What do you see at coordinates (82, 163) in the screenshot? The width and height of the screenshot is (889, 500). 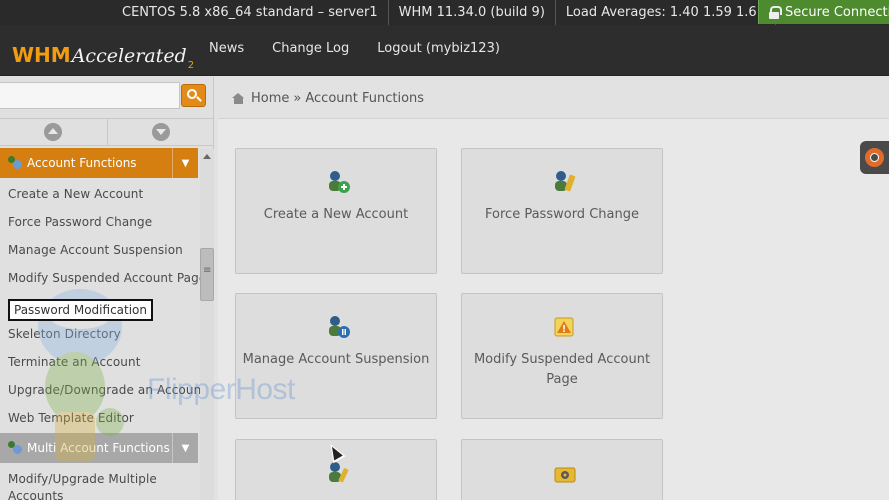 I see `group-label: Account Functions` at bounding box center [82, 163].